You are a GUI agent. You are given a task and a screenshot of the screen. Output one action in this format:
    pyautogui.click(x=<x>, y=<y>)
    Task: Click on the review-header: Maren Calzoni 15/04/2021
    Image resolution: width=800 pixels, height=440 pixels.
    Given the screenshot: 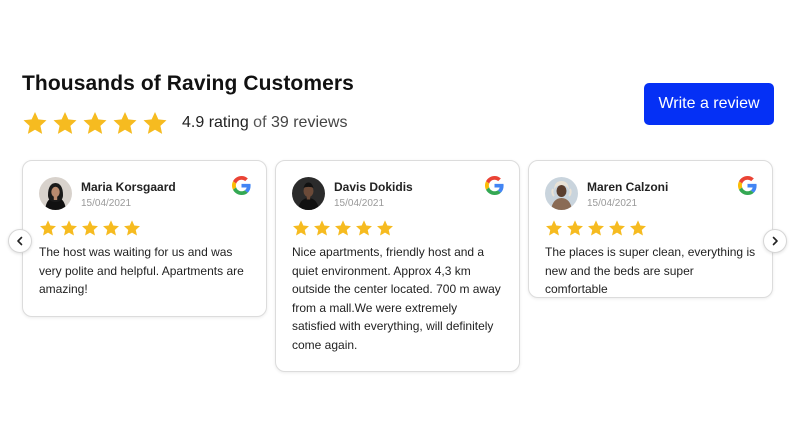 What is the action you would take?
    pyautogui.click(x=650, y=194)
    